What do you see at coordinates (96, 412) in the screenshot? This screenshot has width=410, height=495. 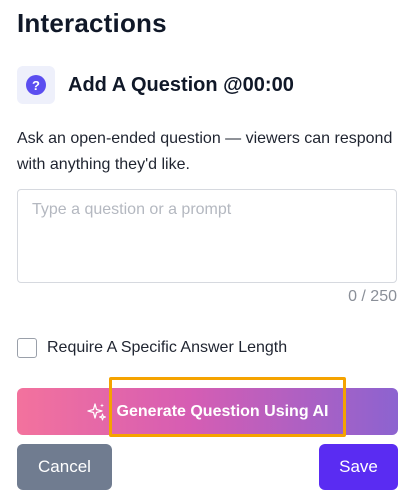 I see `sparkle-icon` at bounding box center [96, 412].